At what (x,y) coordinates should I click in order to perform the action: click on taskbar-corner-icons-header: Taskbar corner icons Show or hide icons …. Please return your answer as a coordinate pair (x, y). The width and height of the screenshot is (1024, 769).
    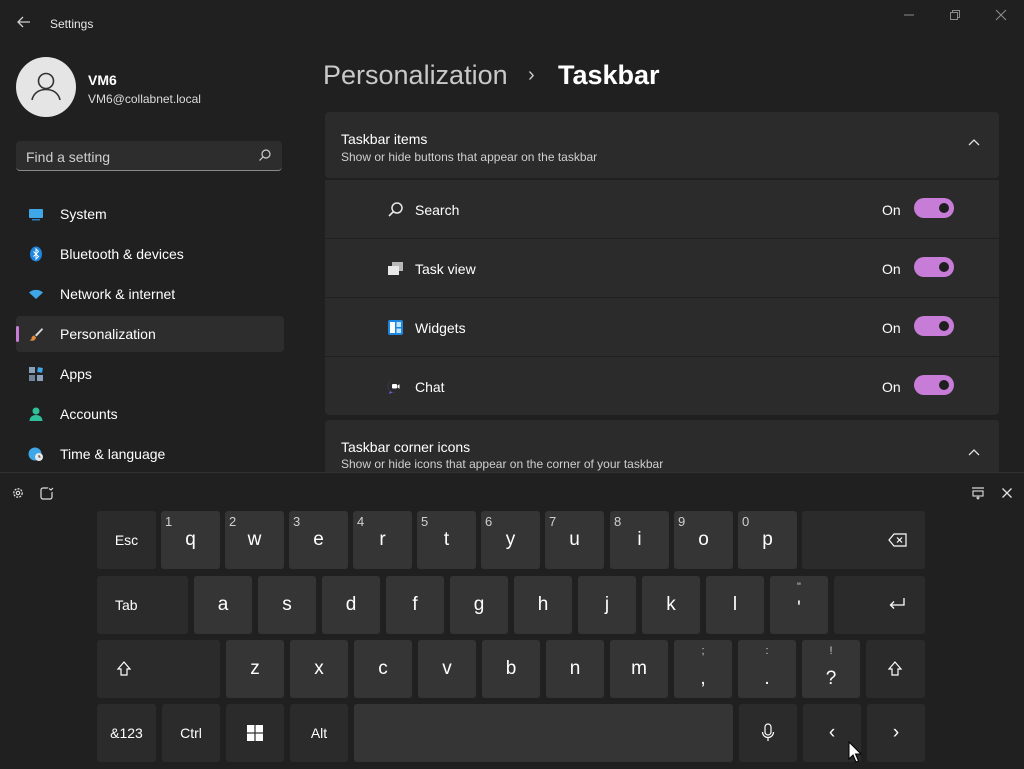
    Looking at the image, I should click on (662, 446).